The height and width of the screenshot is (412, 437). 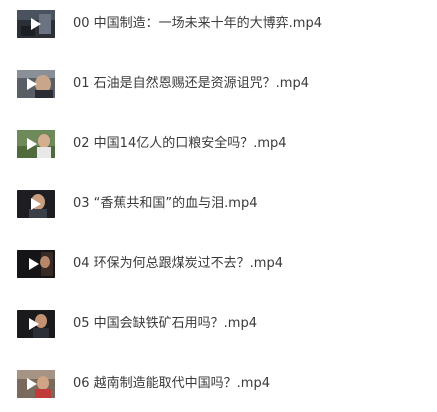 I want to click on file-name: 06 越南制造能取代中国吗？.mp4, so click(x=171, y=383).